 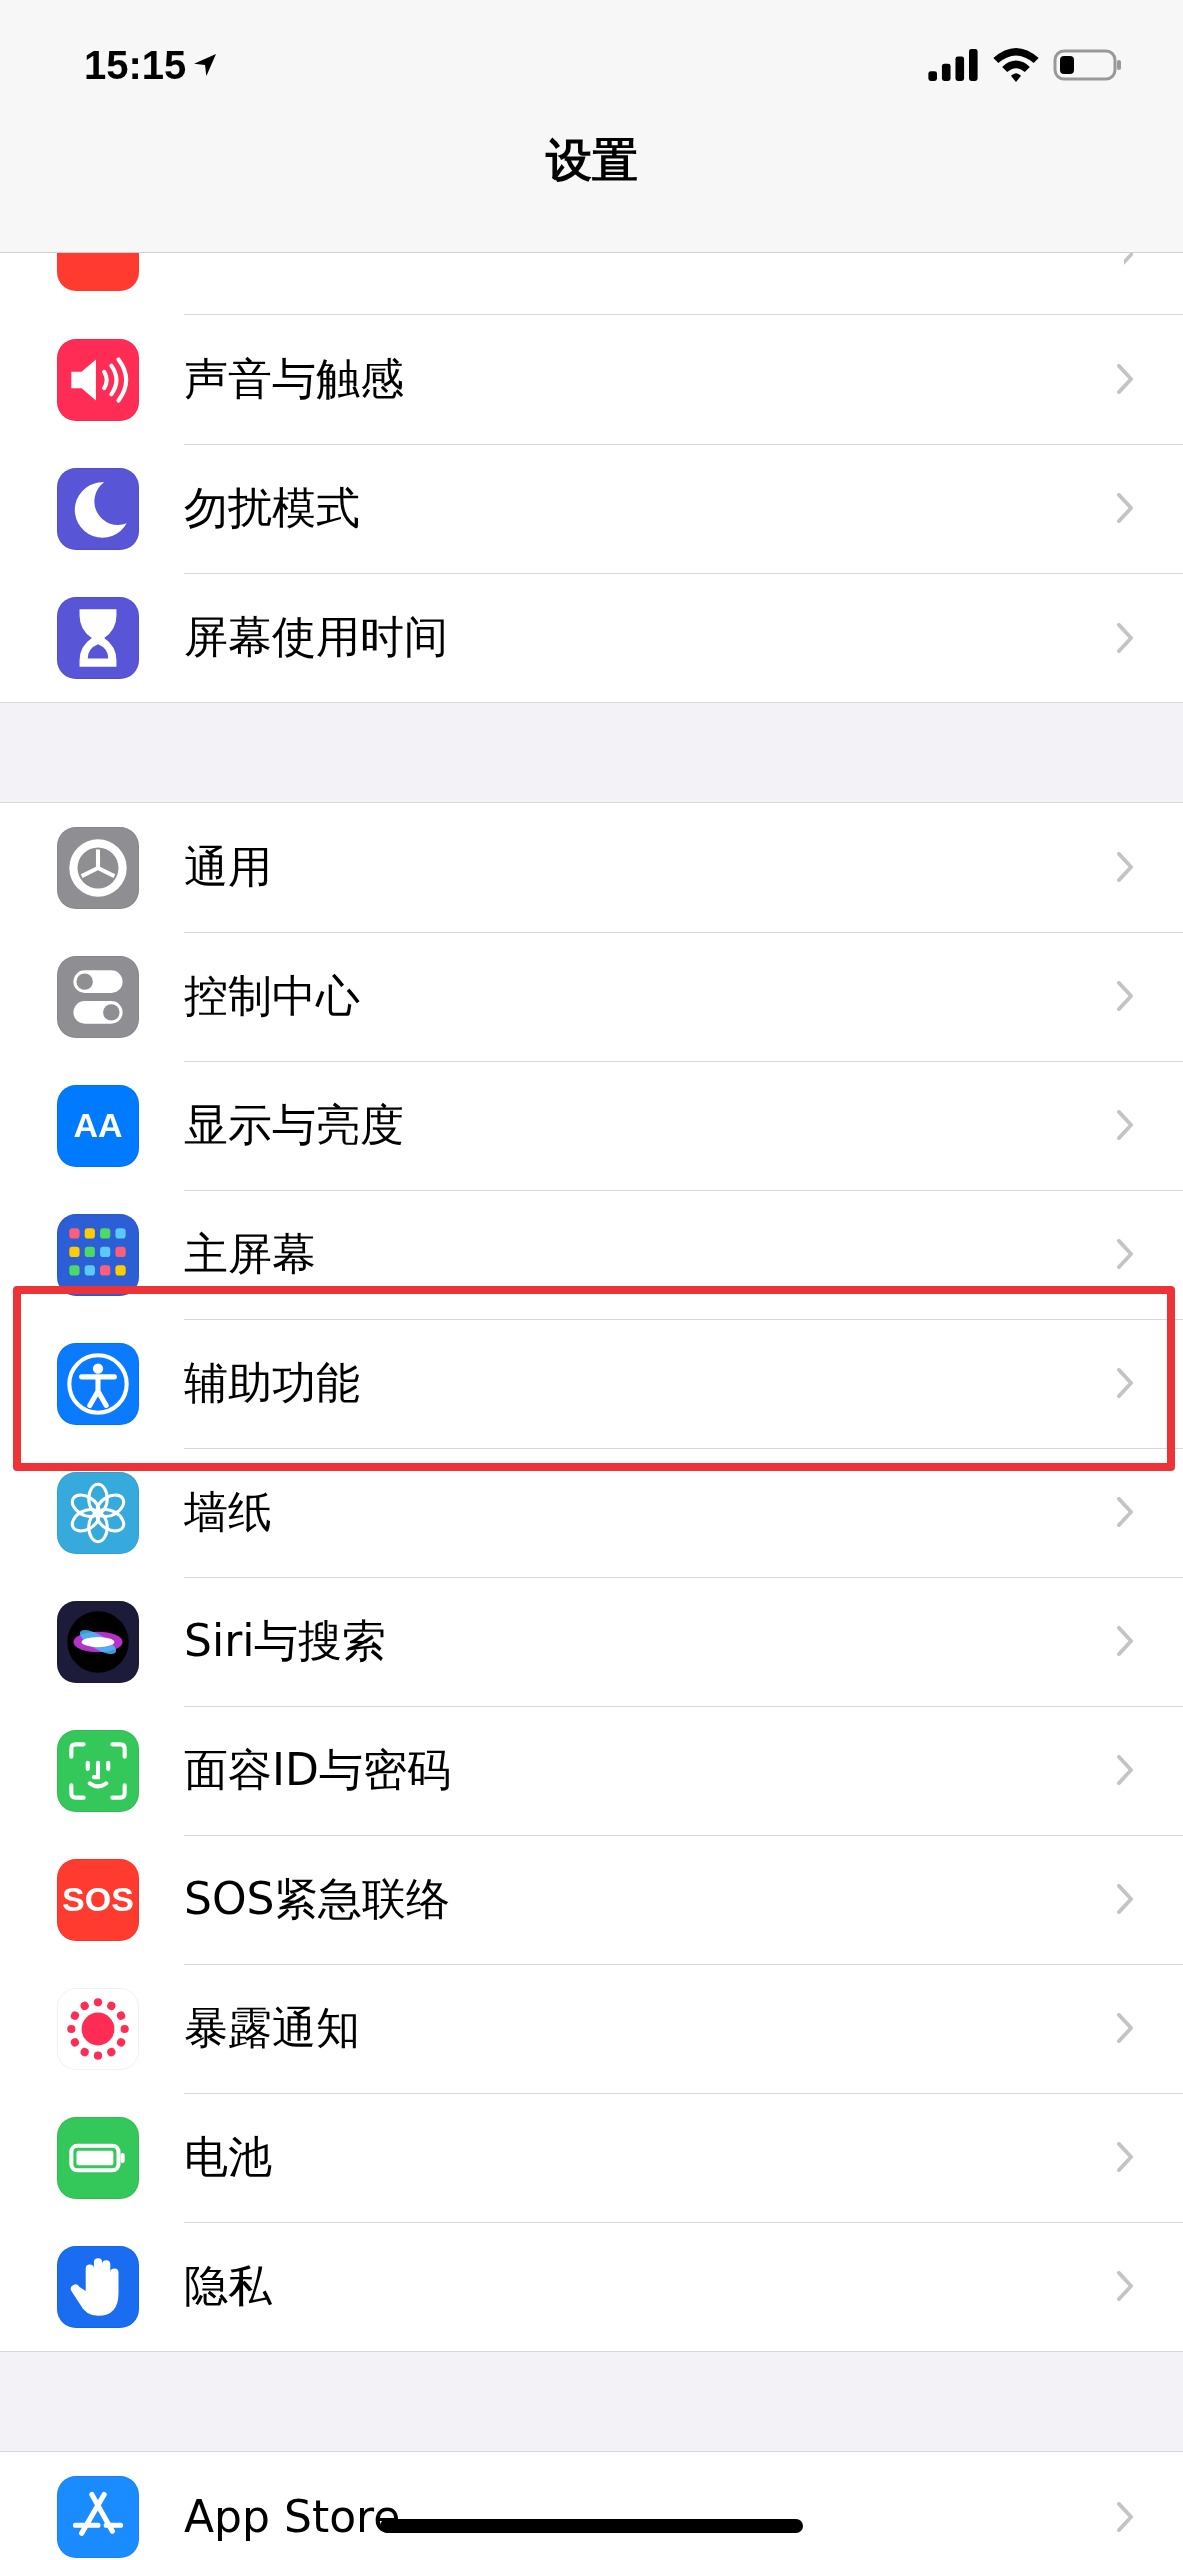 I want to click on settings-row: 声音与触感, so click(x=591, y=379).